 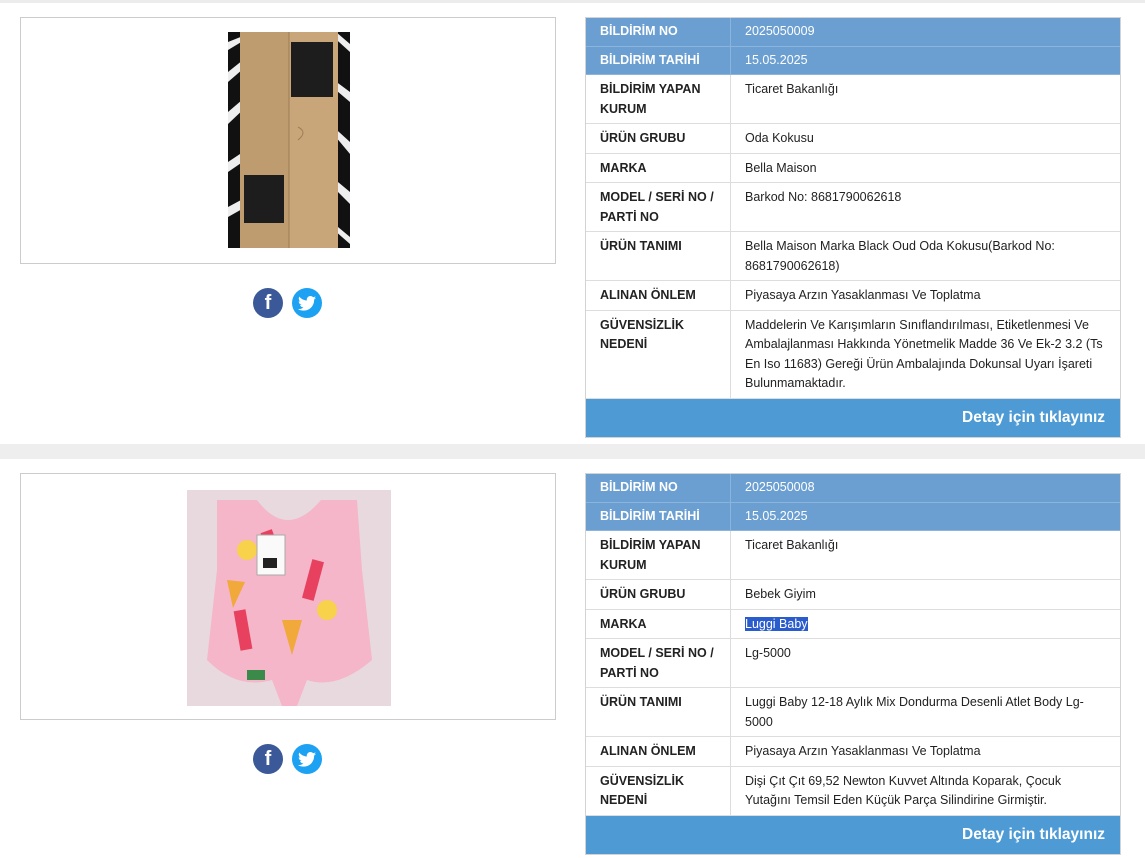 What do you see at coordinates (925, 624) in the screenshot?
I see `field-value: Luggi Baby` at bounding box center [925, 624].